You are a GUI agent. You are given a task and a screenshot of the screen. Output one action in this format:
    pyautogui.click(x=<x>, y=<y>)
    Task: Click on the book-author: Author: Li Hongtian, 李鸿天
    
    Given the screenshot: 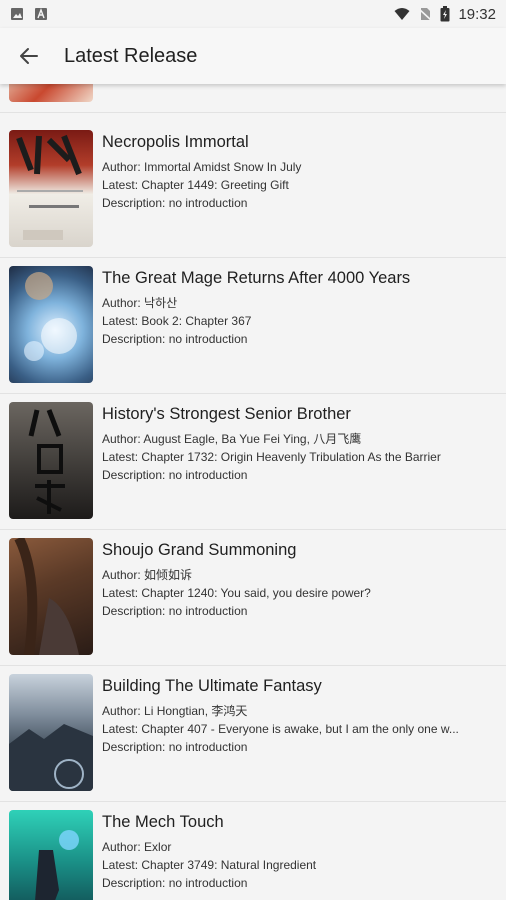 What is the action you would take?
    pyautogui.click(x=175, y=711)
    